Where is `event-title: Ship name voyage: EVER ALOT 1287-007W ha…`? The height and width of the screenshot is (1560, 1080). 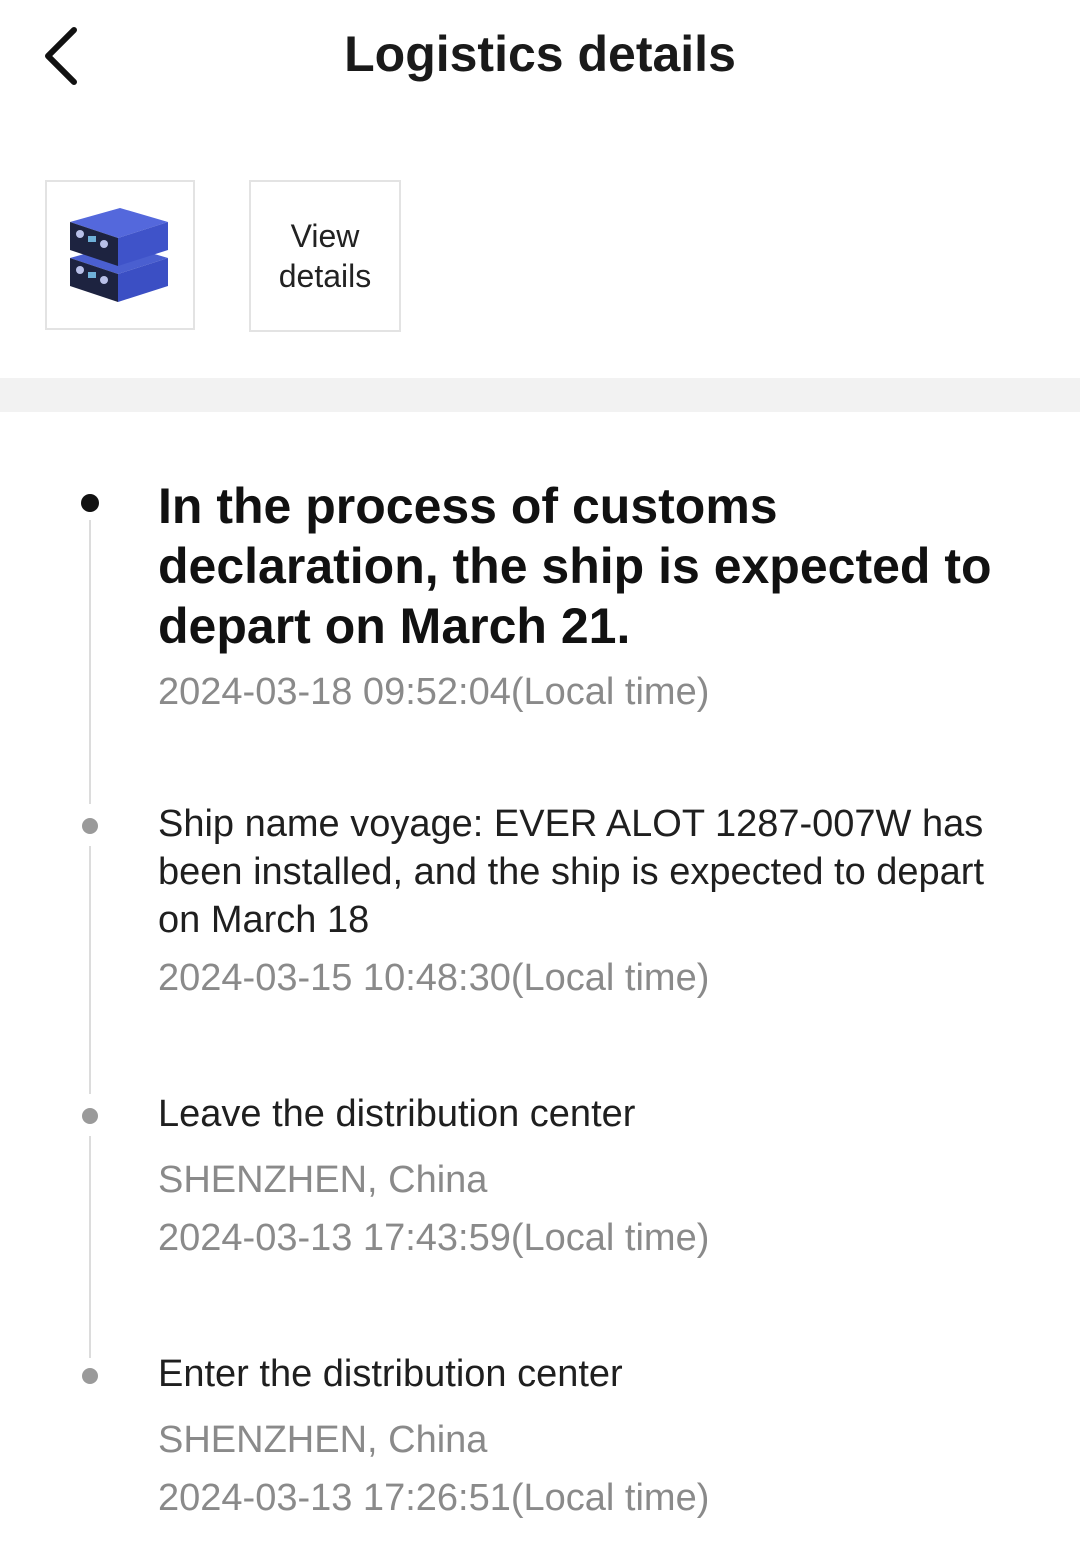
event-title: Ship name voyage: EVER ALOT 1287-007W ha… is located at coordinates (571, 872).